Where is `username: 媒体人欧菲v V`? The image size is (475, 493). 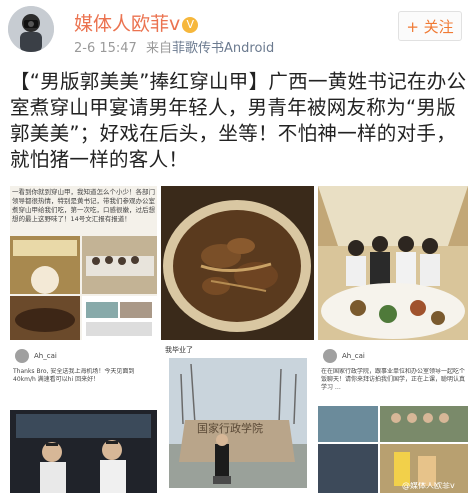
username: 媒体人欧菲v V is located at coordinates (136, 22).